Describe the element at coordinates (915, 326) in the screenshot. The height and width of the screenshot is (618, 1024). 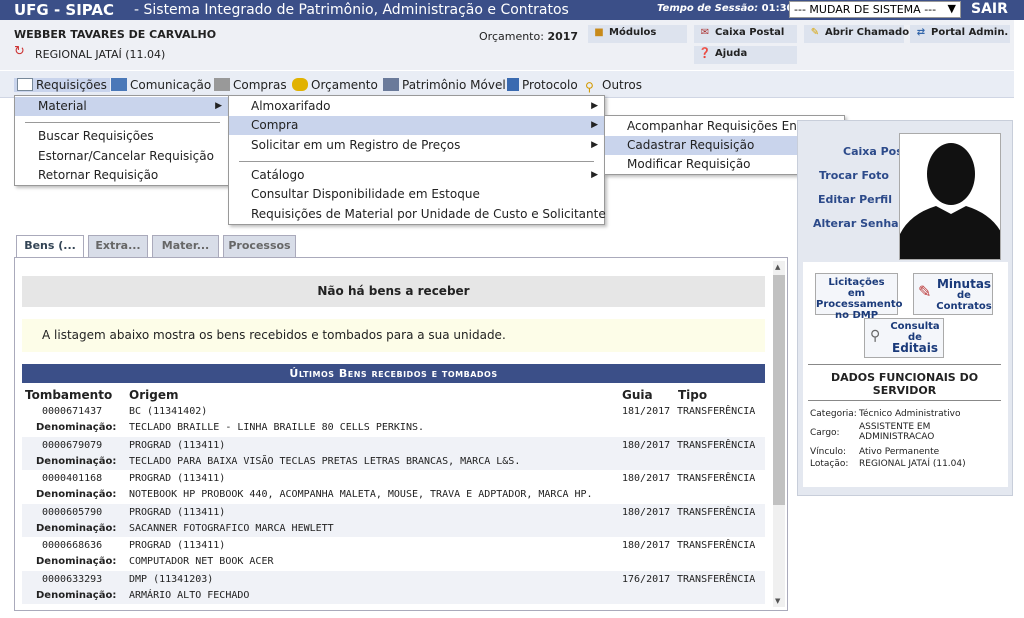
I see `consulta-line1: Consulta` at that location.